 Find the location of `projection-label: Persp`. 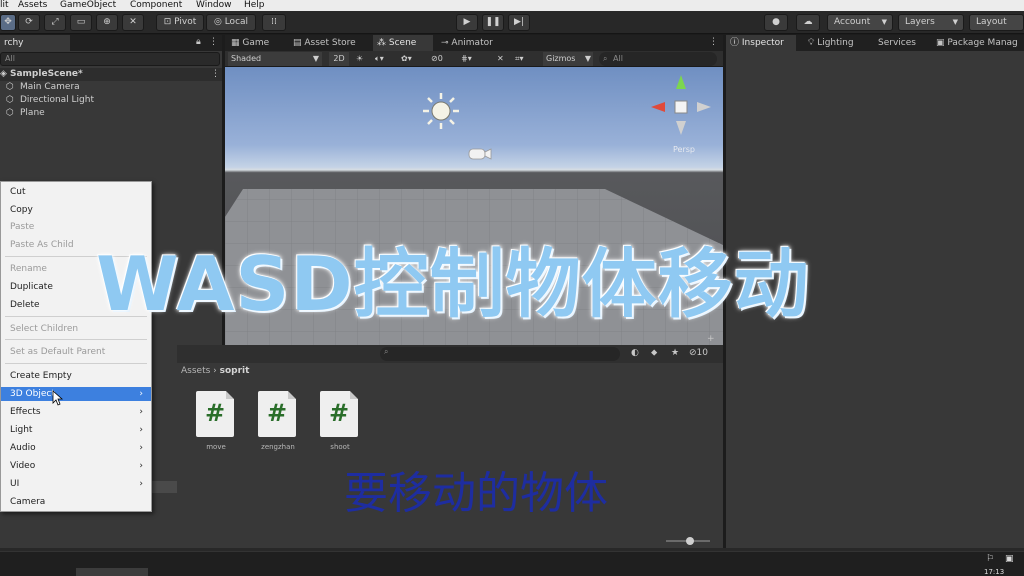

projection-label: Persp is located at coordinates (684, 149).